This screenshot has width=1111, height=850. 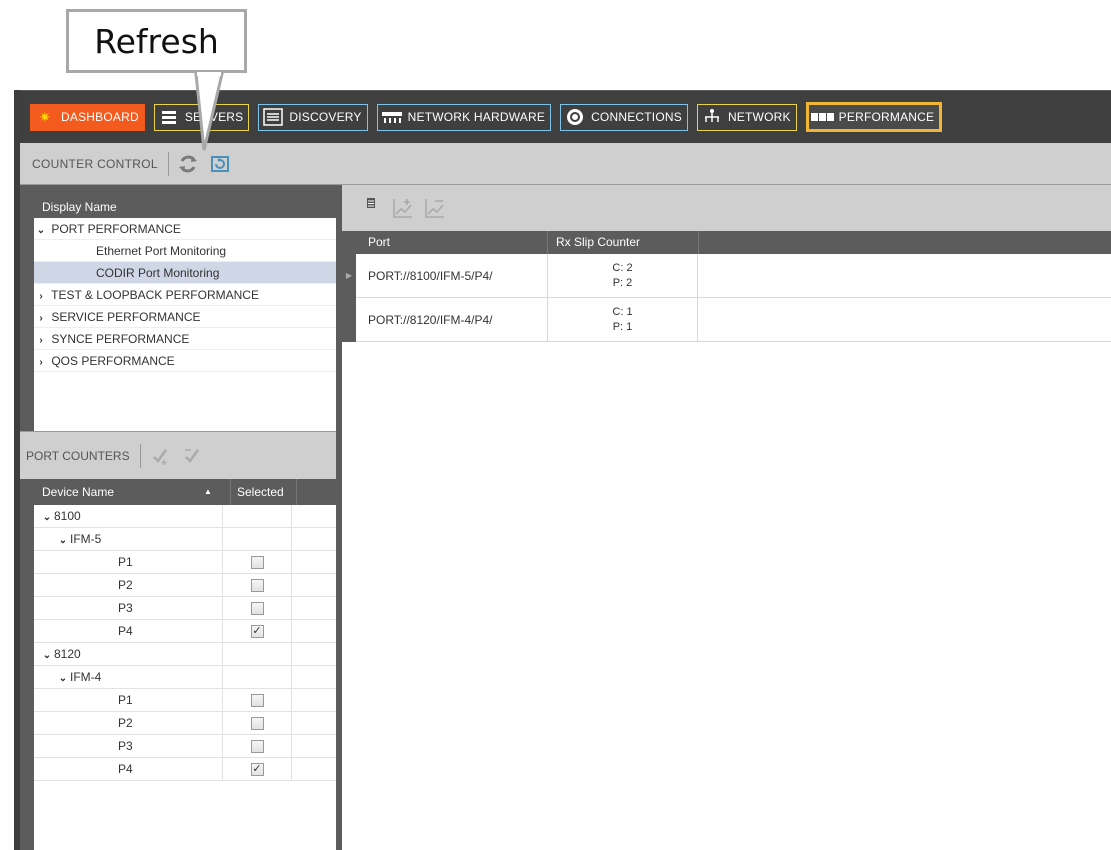 What do you see at coordinates (430, 320) in the screenshot?
I see `port-cell: PORT://8120/IFM-4/P4/` at bounding box center [430, 320].